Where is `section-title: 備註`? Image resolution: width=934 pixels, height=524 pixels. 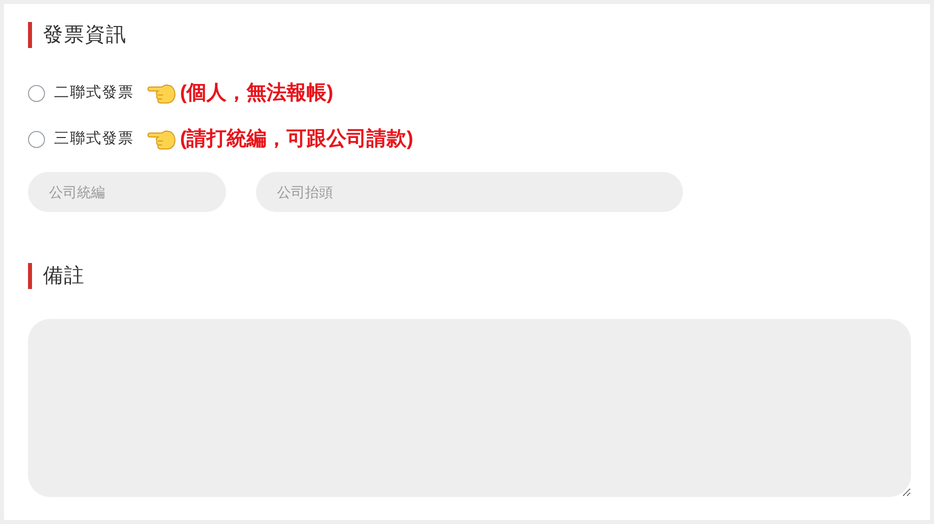 section-title: 備註 is located at coordinates (64, 276).